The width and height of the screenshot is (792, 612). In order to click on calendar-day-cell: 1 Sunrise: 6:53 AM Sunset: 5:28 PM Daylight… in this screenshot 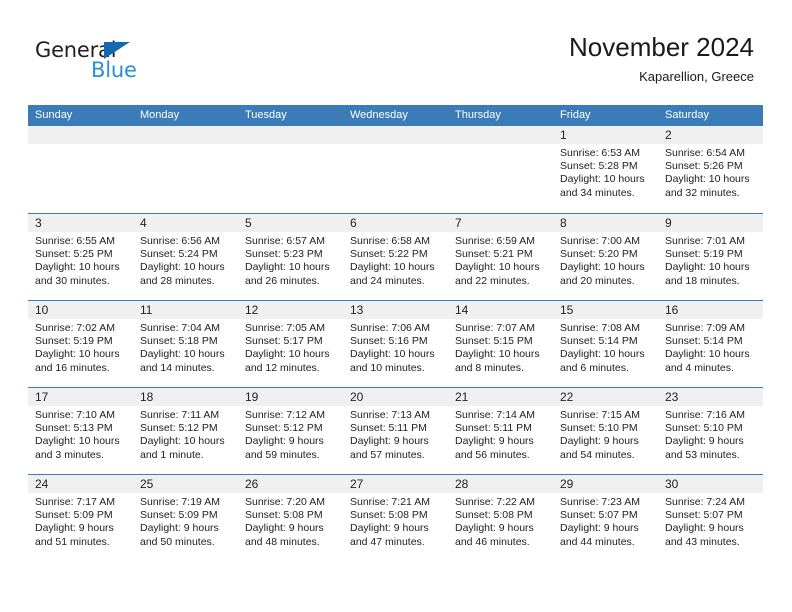, I will do `click(605, 169)`.